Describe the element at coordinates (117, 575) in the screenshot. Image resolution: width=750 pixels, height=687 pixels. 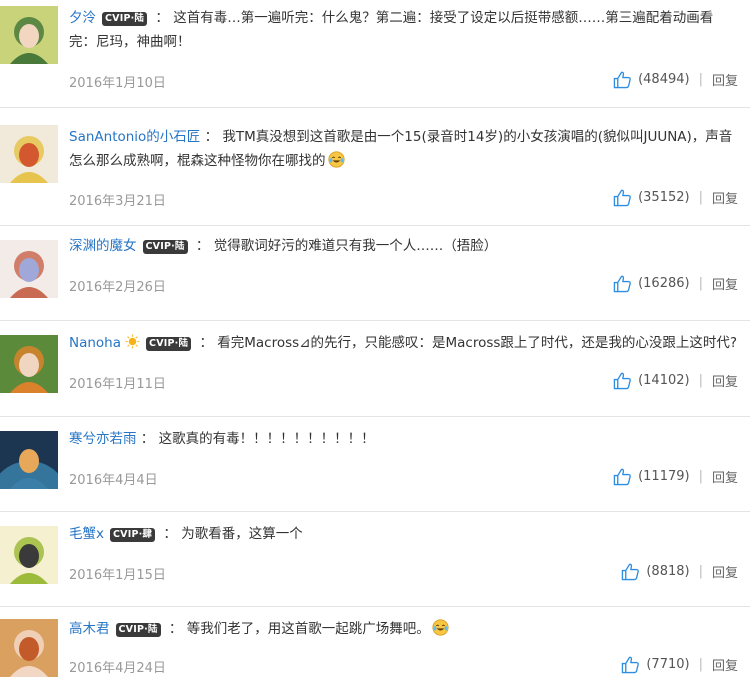
I see `comment-date: 2016年1月15日` at that location.